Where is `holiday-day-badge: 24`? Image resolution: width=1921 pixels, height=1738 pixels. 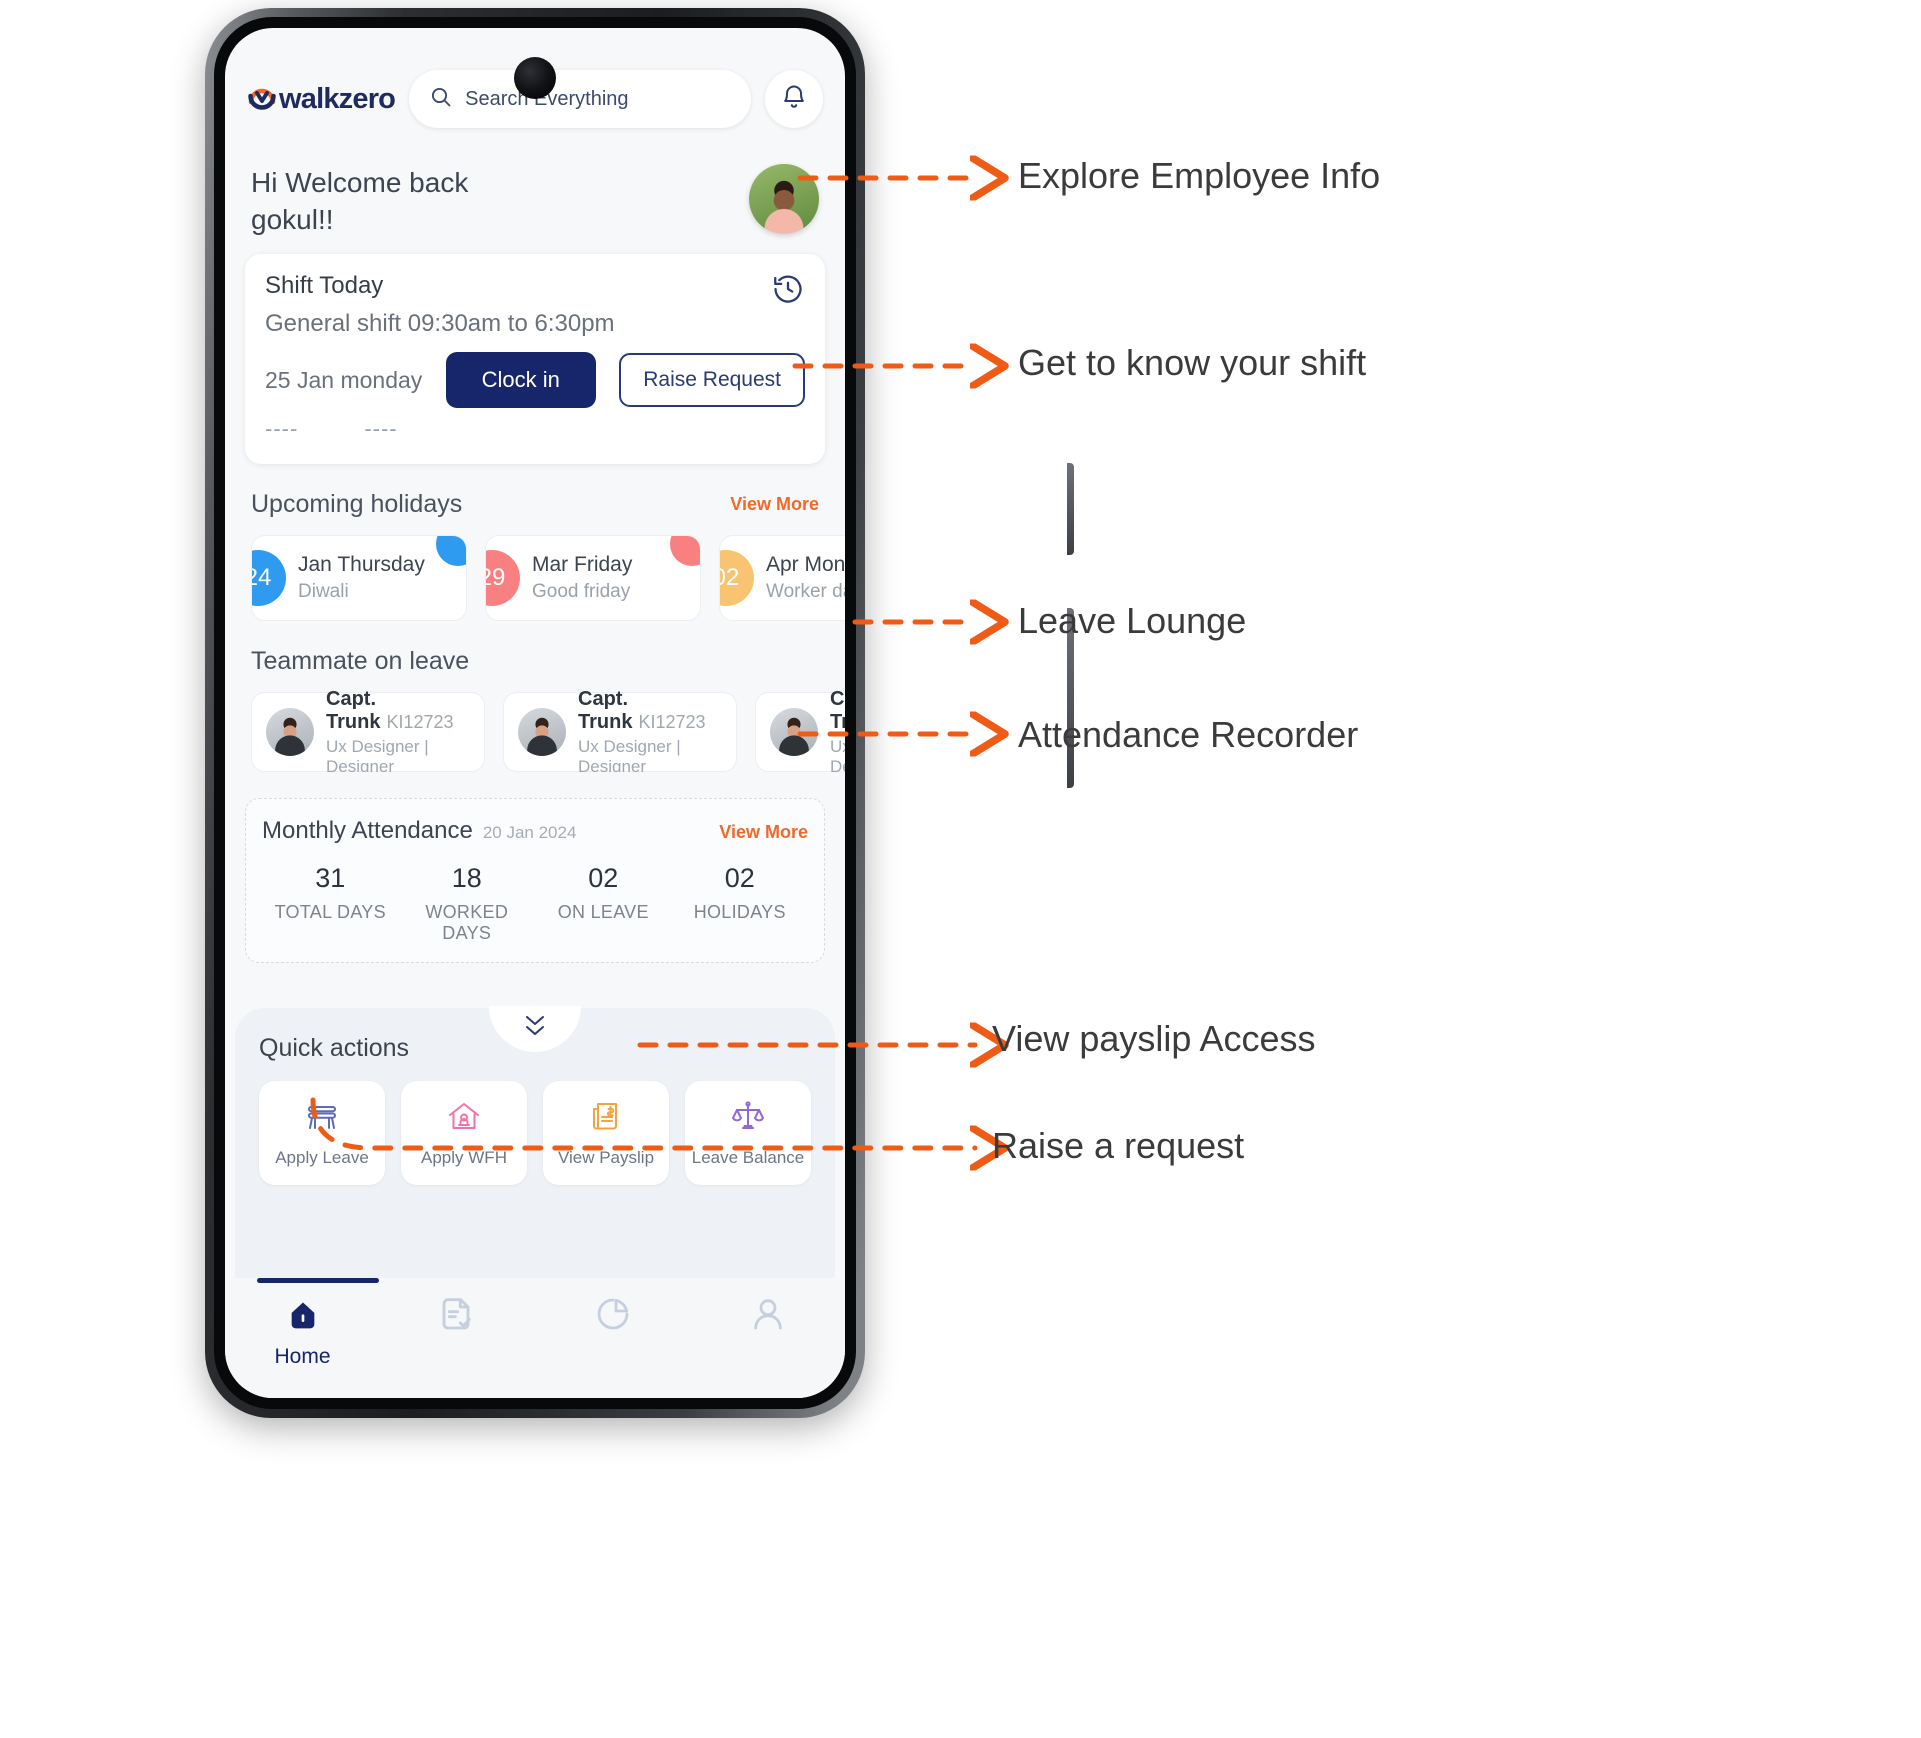 holiday-day-badge: 24 is located at coordinates (269, 578).